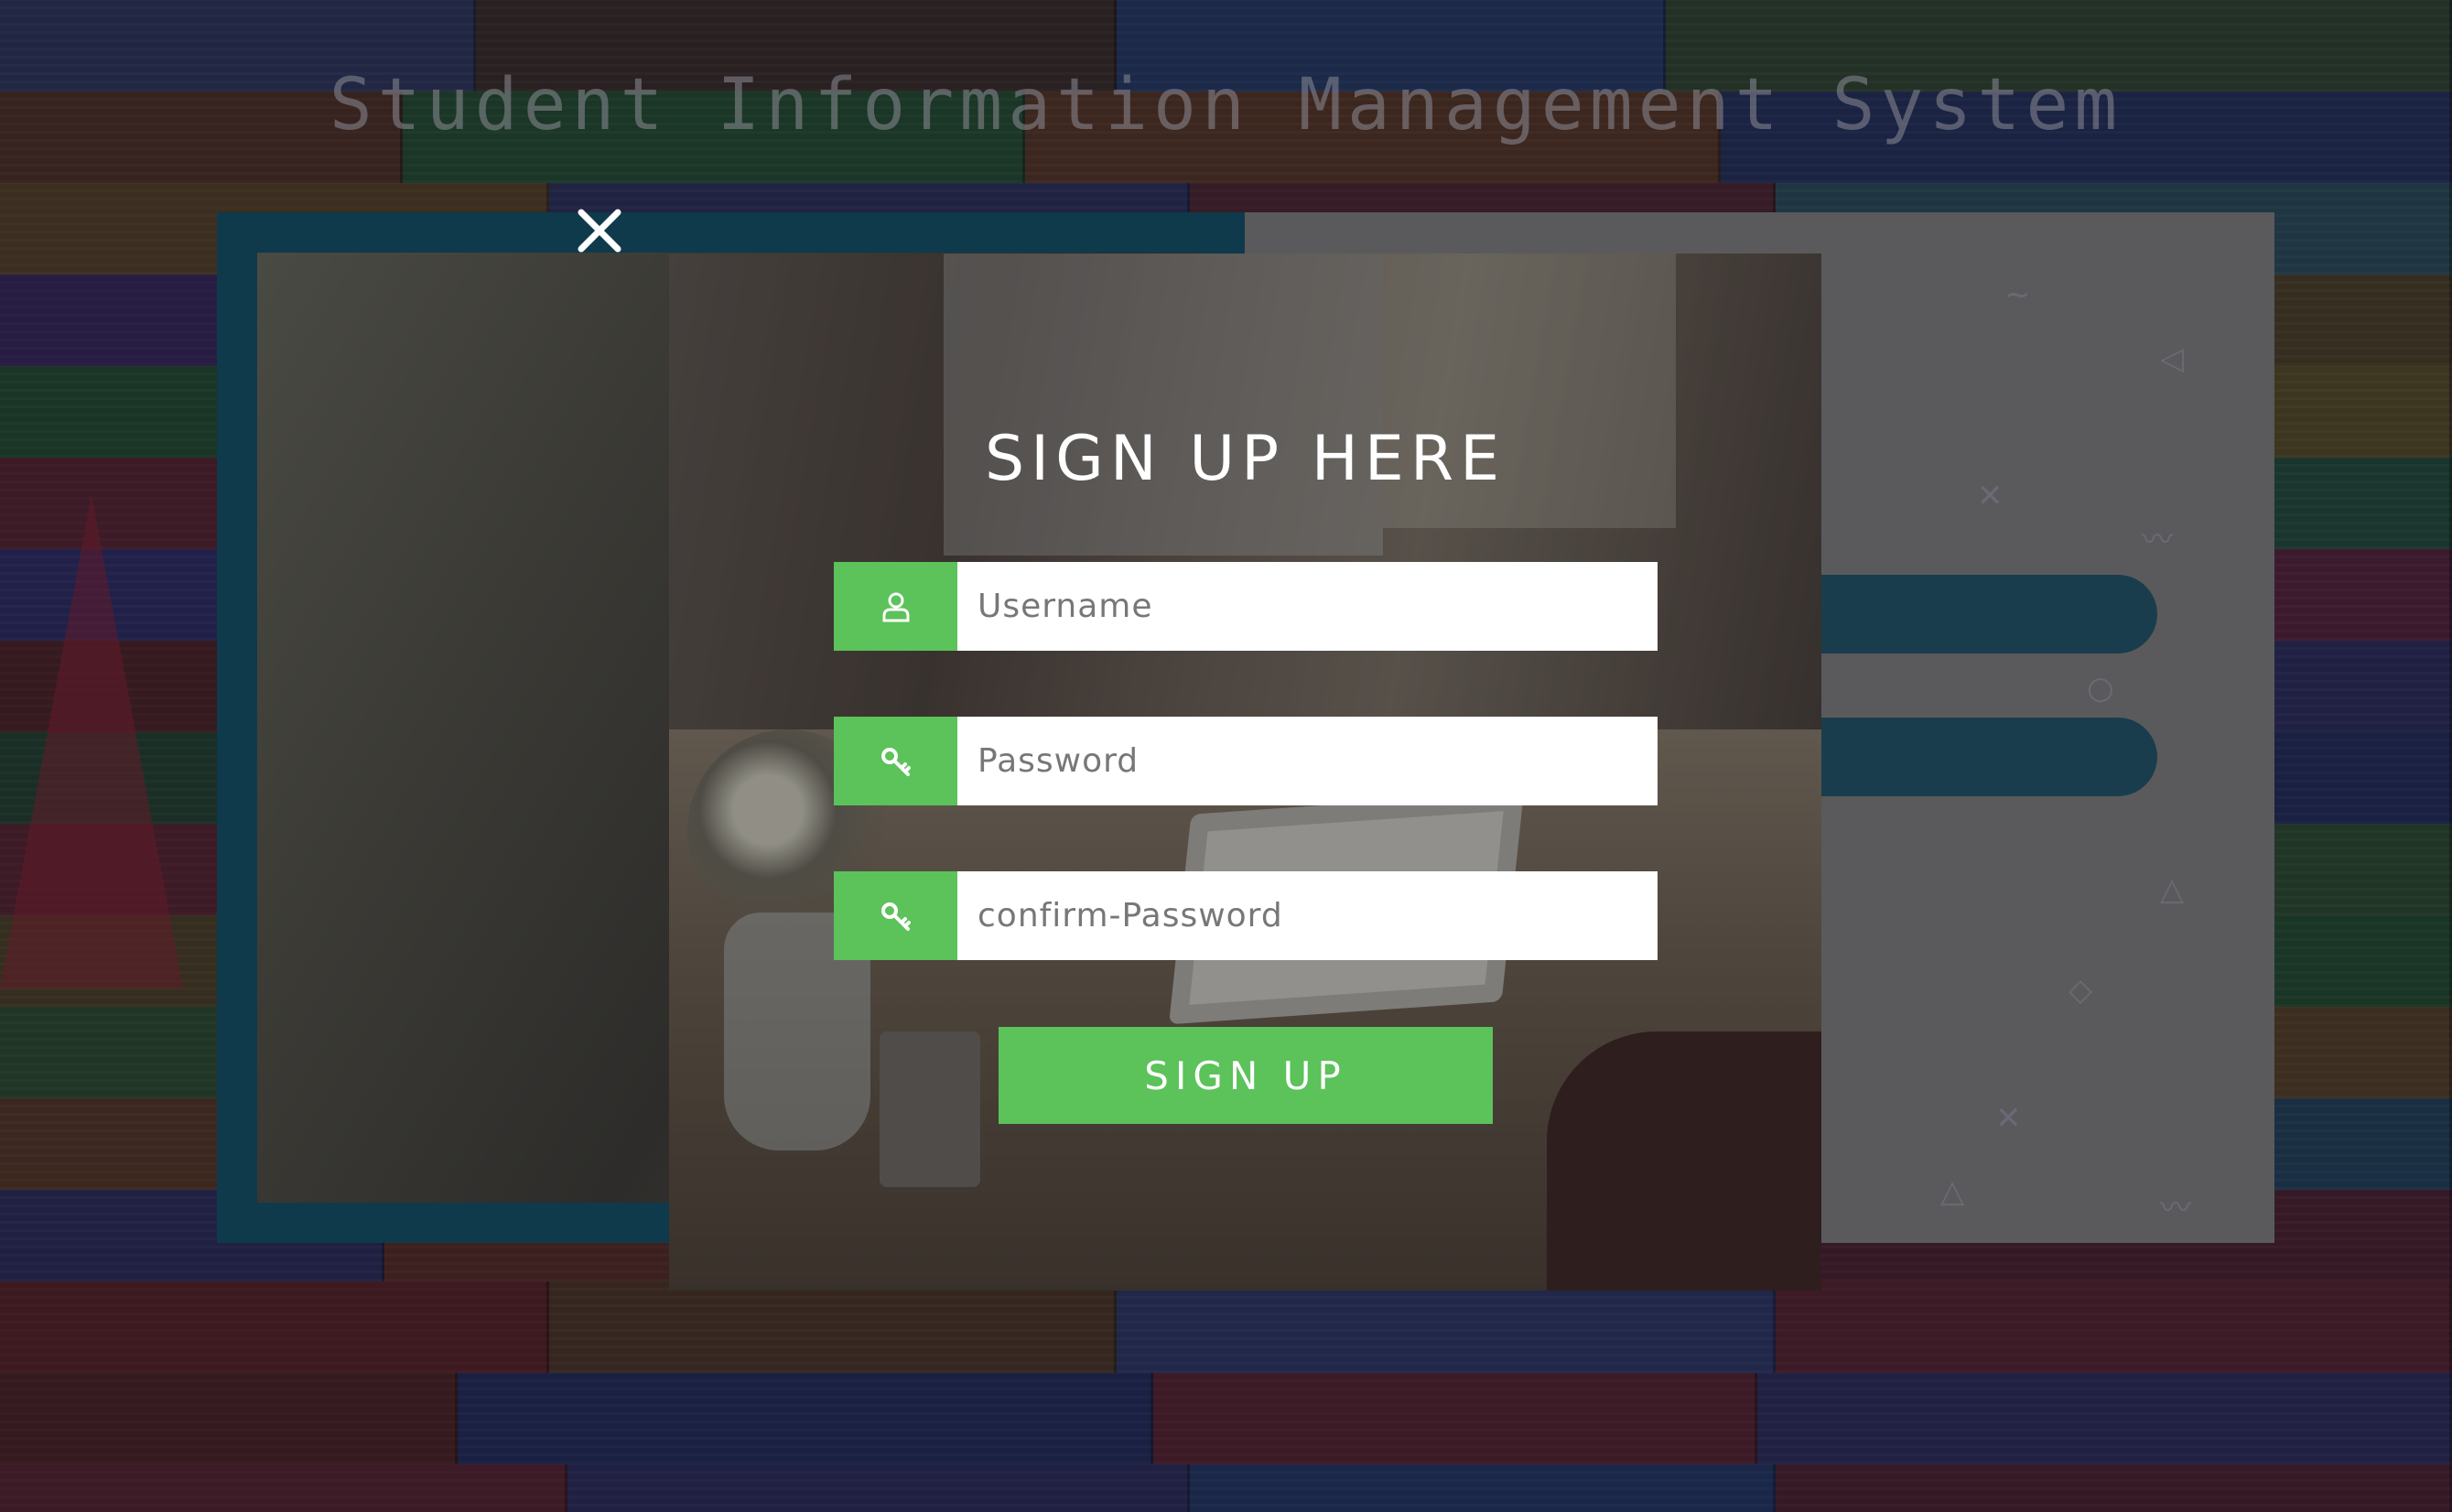 This screenshot has height=1512, width=2452. What do you see at coordinates (896, 606) in the screenshot?
I see `user-icon` at bounding box center [896, 606].